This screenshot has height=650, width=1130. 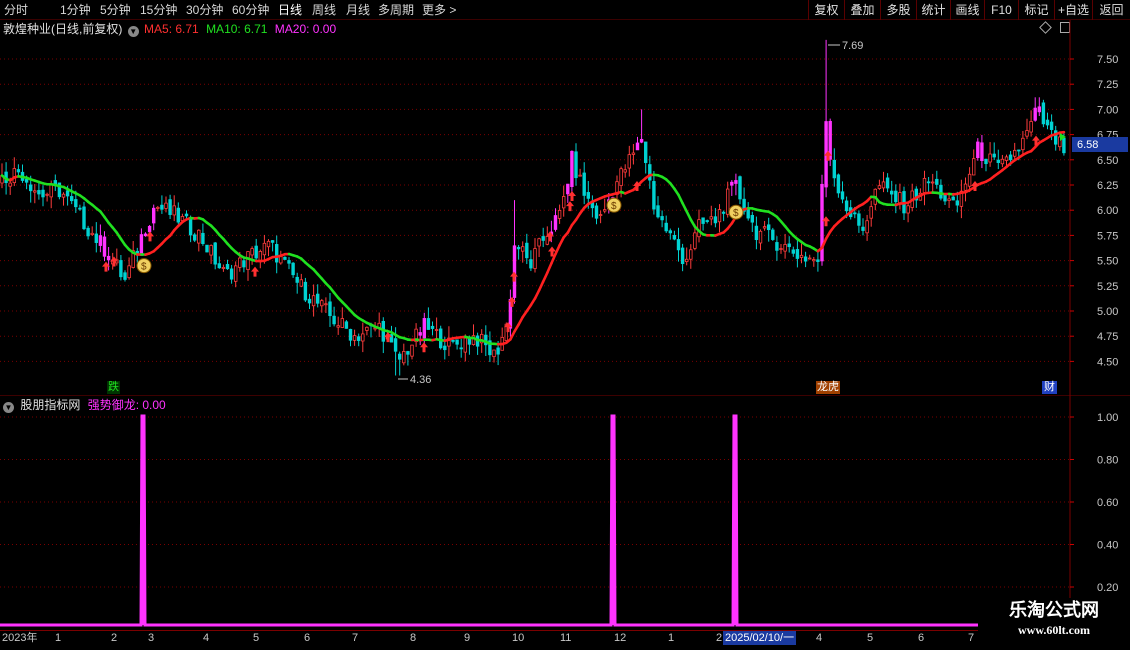 What do you see at coordinates (736, 213) in the screenshot?
I see `money-bag-glyph: $` at bounding box center [736, 213].